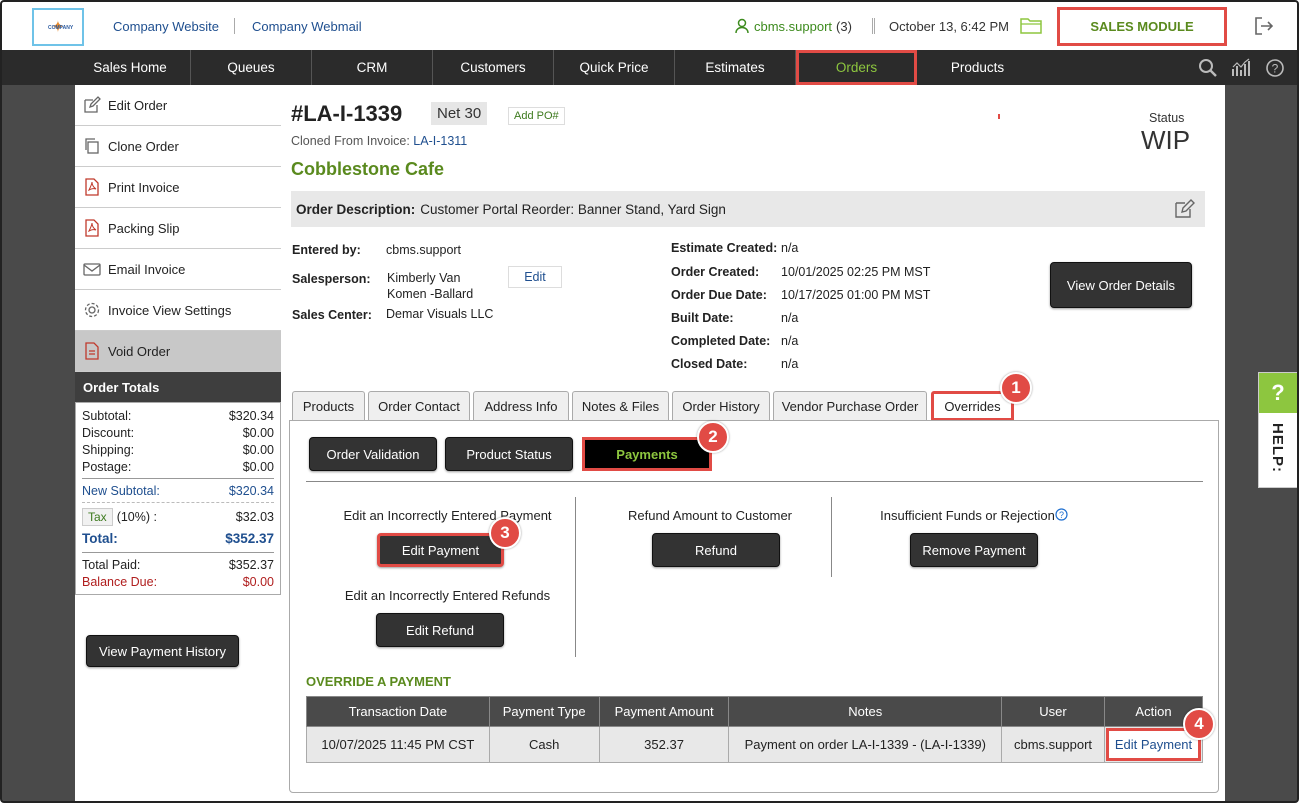 The width and height of the screenshot is (1299, 803). Describe the element at coordinates (850, 405) in the screenshot. I see `tab-vendor-purchase-order: Vendor Purchase Order` at that location.